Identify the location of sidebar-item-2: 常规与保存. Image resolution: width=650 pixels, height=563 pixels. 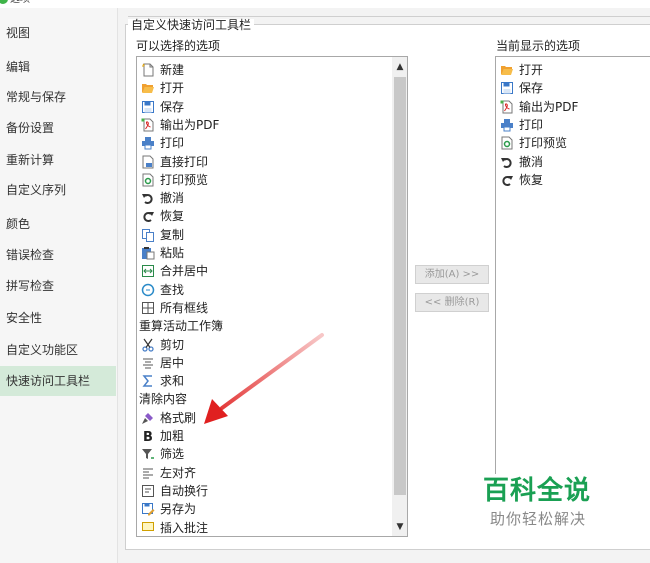
(58, 97).